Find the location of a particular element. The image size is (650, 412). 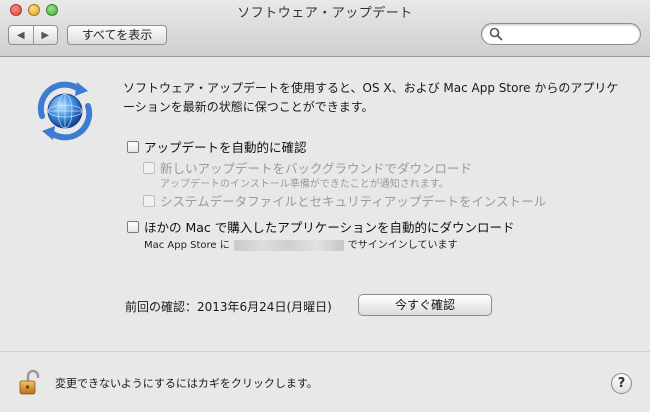

lock-instruction-text: 変更できないようにするにはカギをクリックします。 is located at coordinates (186, 383).